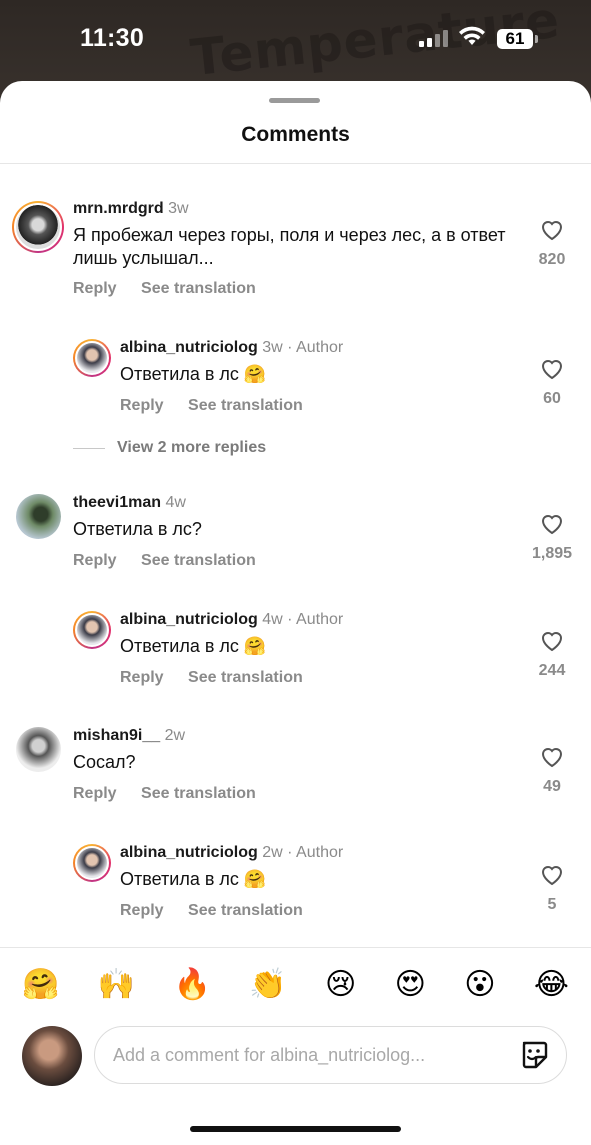 The width and height of the screenshot is (591, 1145). I want to click on comment-time: 4w, so click(175, 502).